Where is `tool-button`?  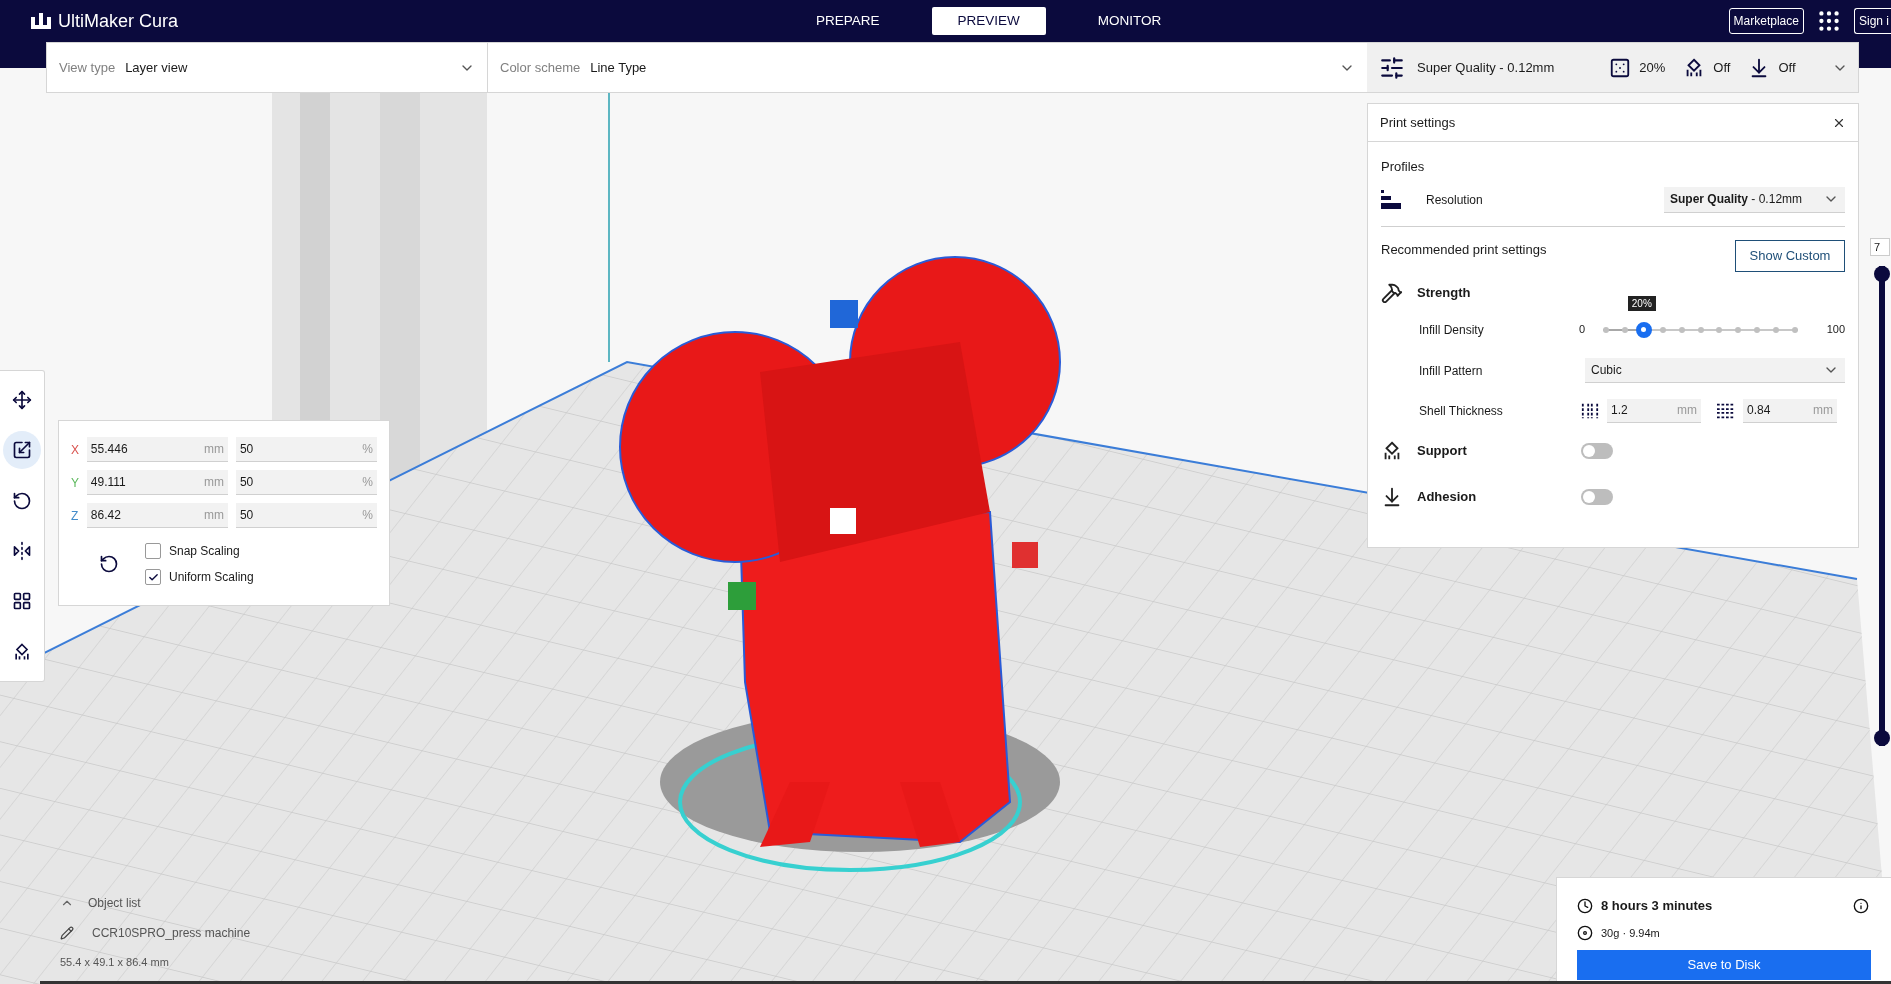 tool-button is located at coordinates (22, 450).